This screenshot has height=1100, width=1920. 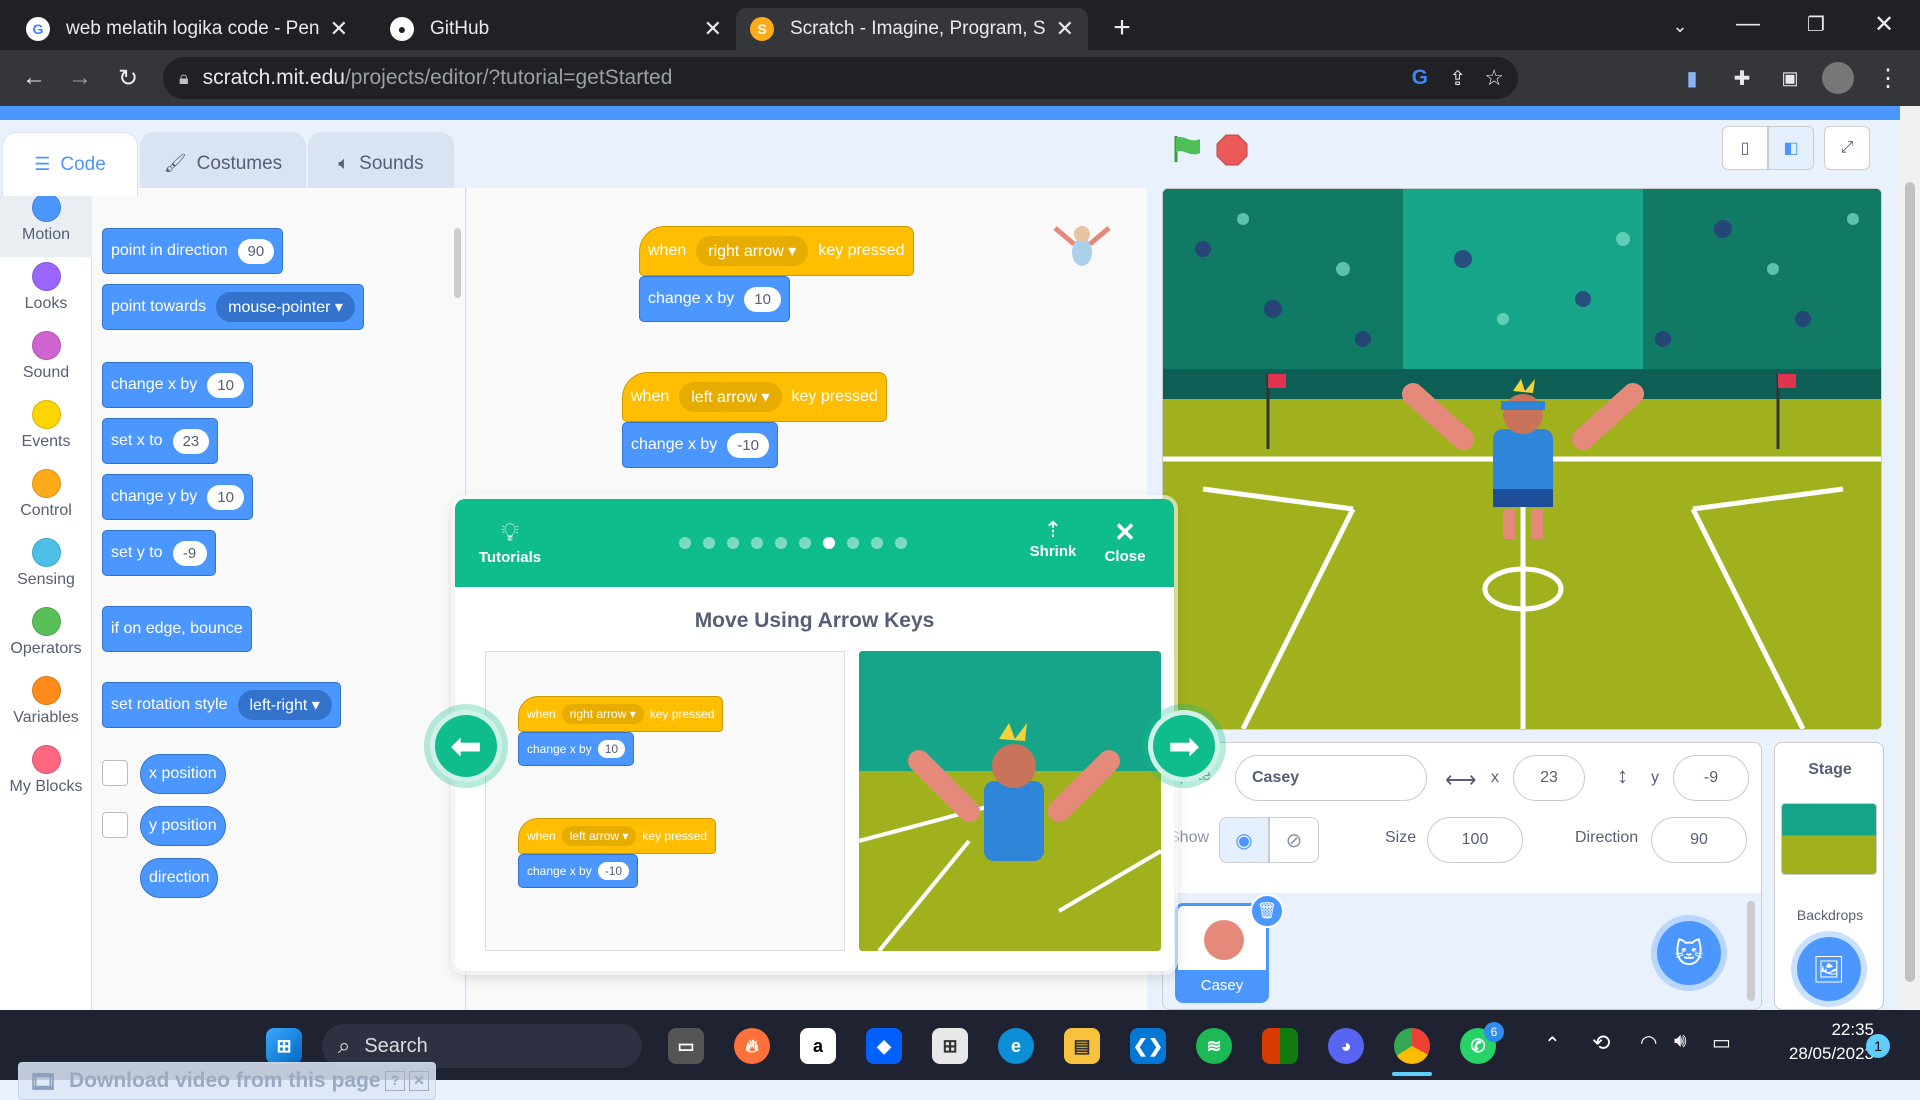 What do you see at coordinates (1791, 148) in the screenshot?
I see `large-stage-button: ◧` at bounding box center [1791, 148].